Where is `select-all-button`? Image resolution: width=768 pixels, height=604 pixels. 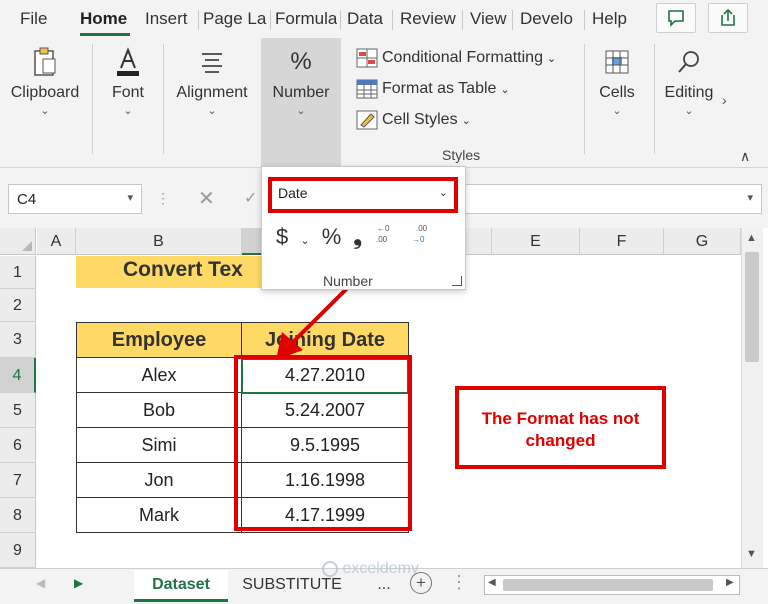 select-all-button is located at coordinates (18, 241).